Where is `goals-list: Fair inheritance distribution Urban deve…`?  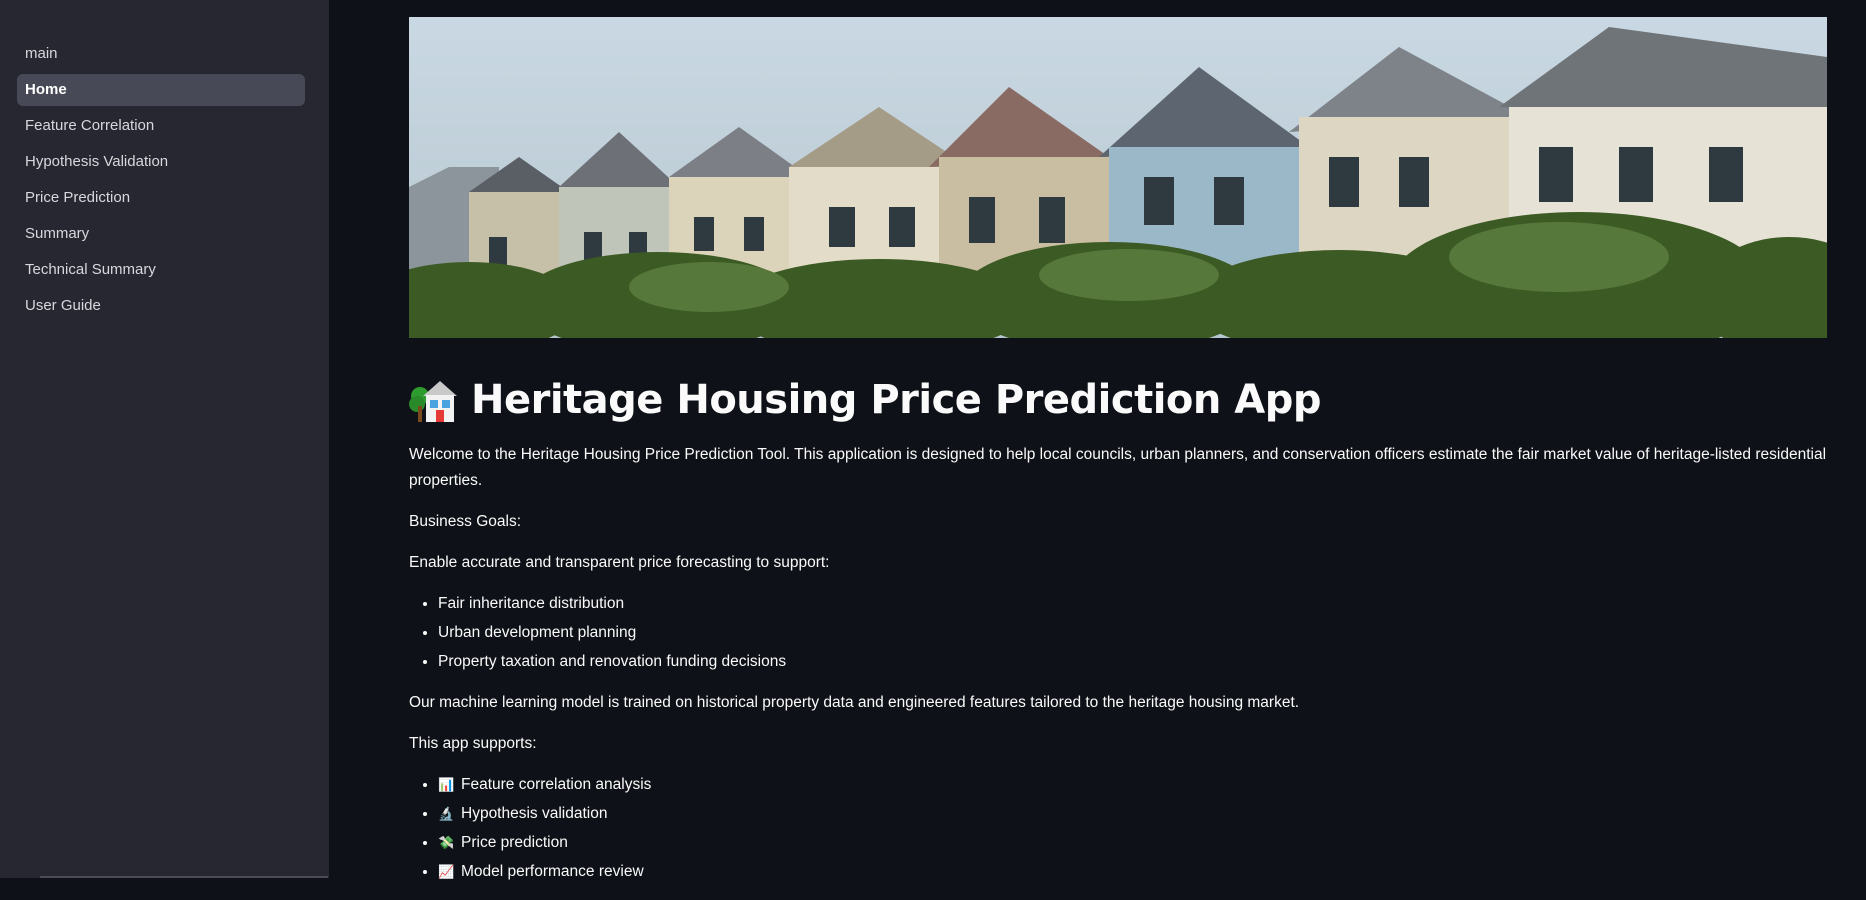 goals-list: Fair inheritance distribution Urban deve… is located at coordinates (1118, 633).